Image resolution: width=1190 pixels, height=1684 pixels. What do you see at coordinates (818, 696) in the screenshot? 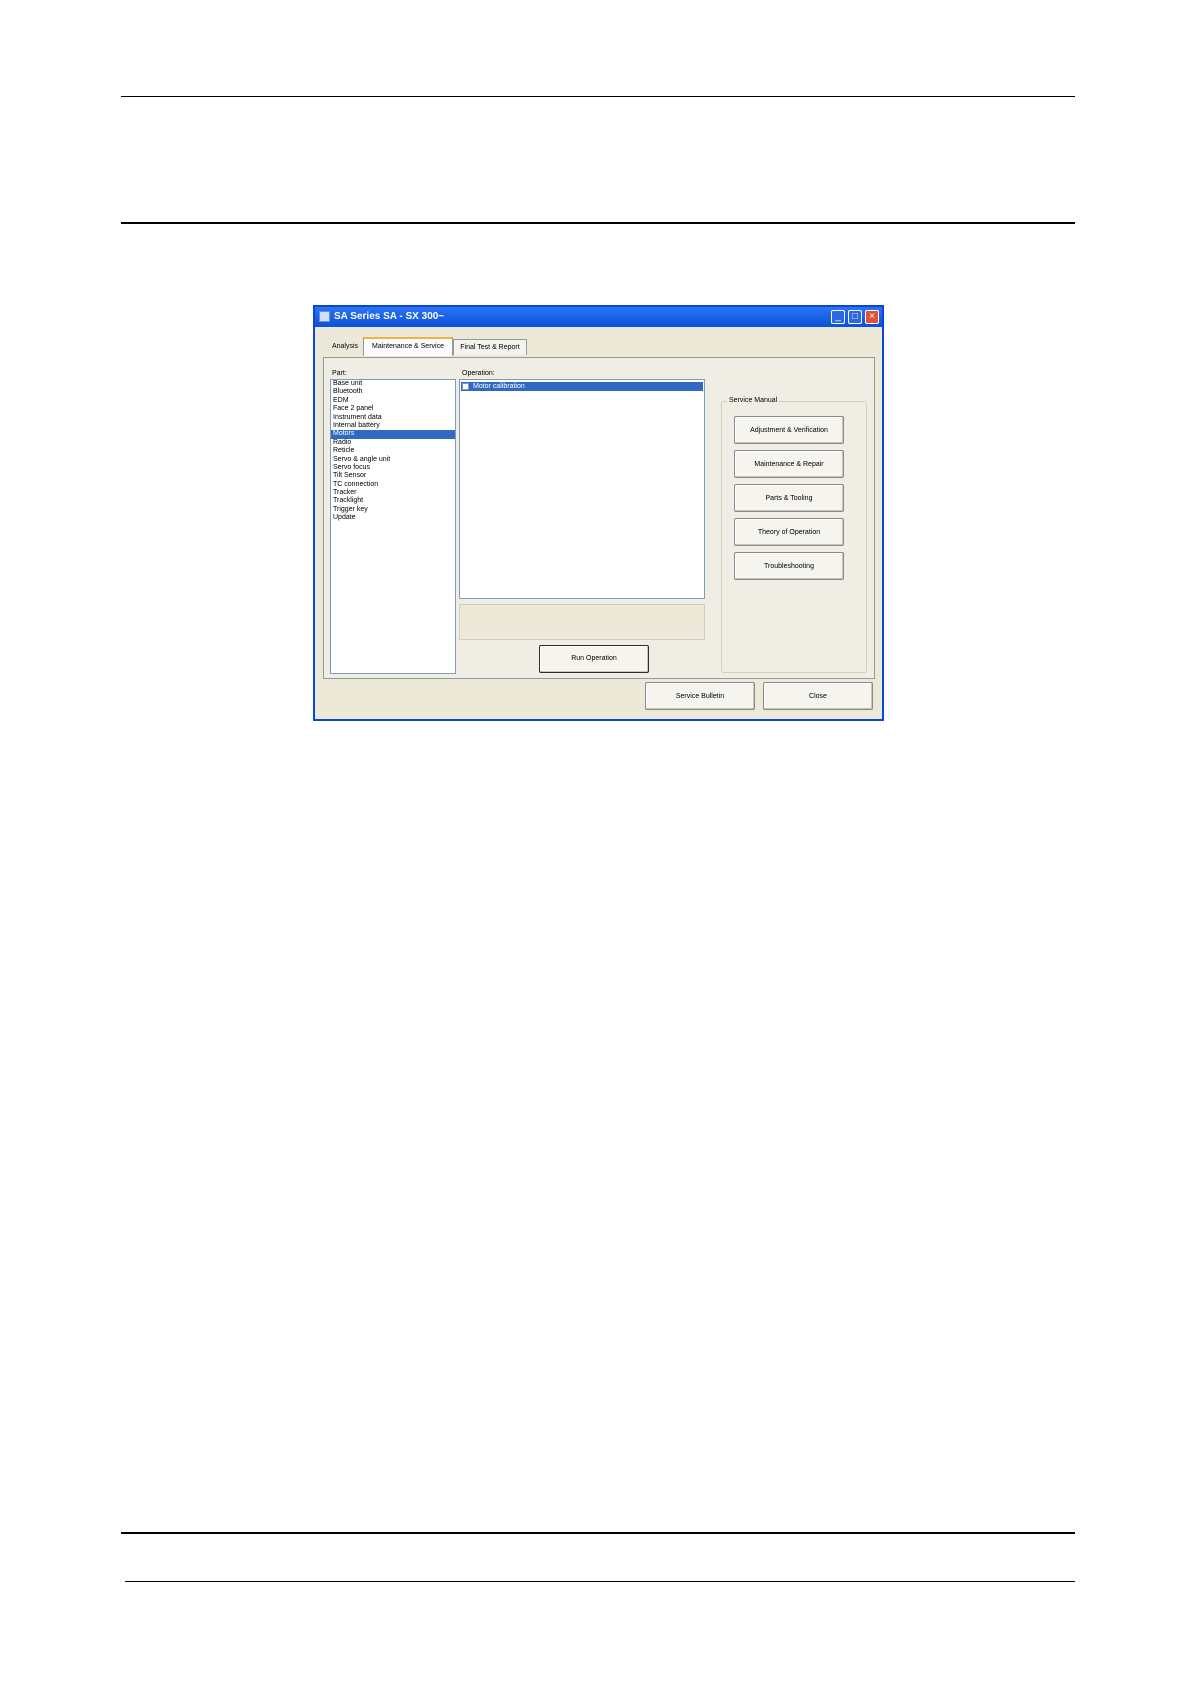
I see `close-button: Close` at bounding box center [818, 696].